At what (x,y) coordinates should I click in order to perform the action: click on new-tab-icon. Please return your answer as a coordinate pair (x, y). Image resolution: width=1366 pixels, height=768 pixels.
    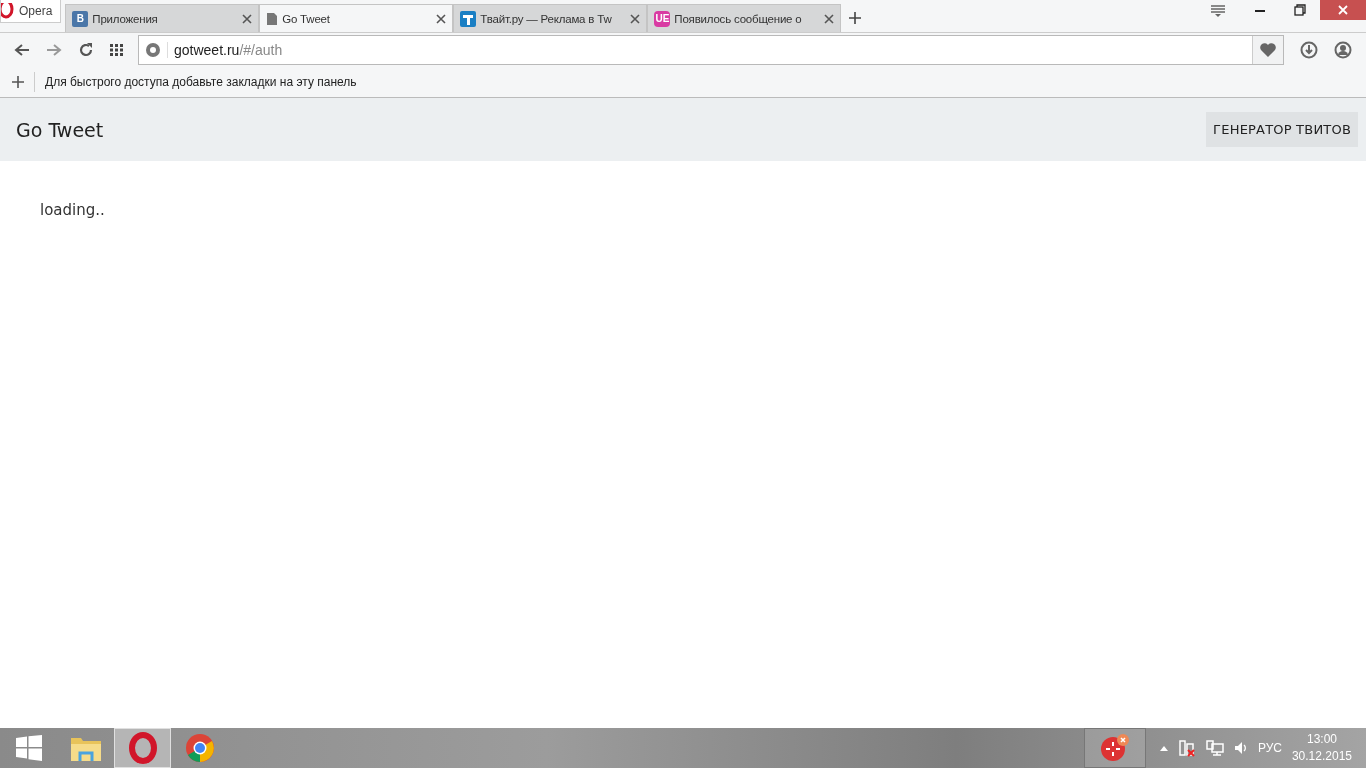
    Looking at the image, I should click on (855, 18).